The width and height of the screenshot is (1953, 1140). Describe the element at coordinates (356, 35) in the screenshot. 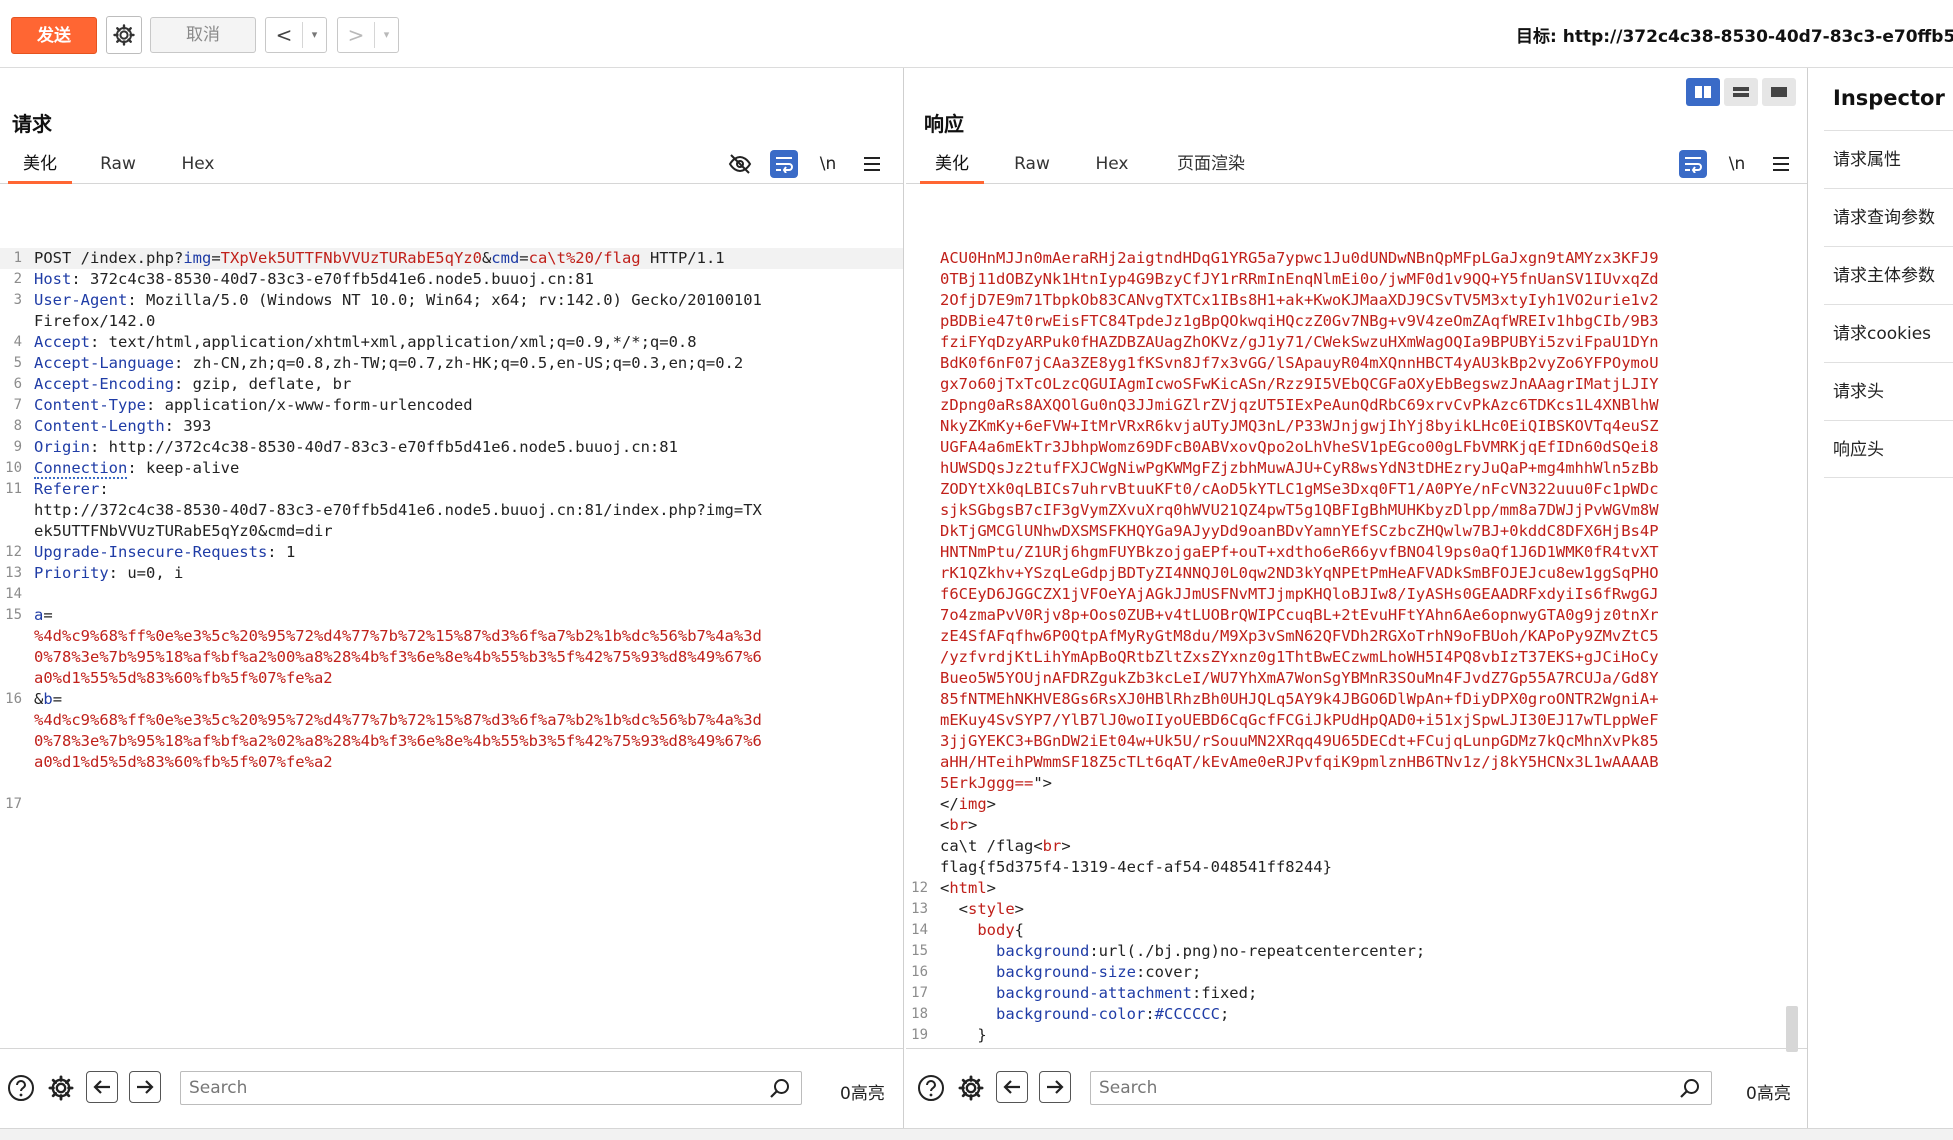

I see `forward-button: >` at that location.